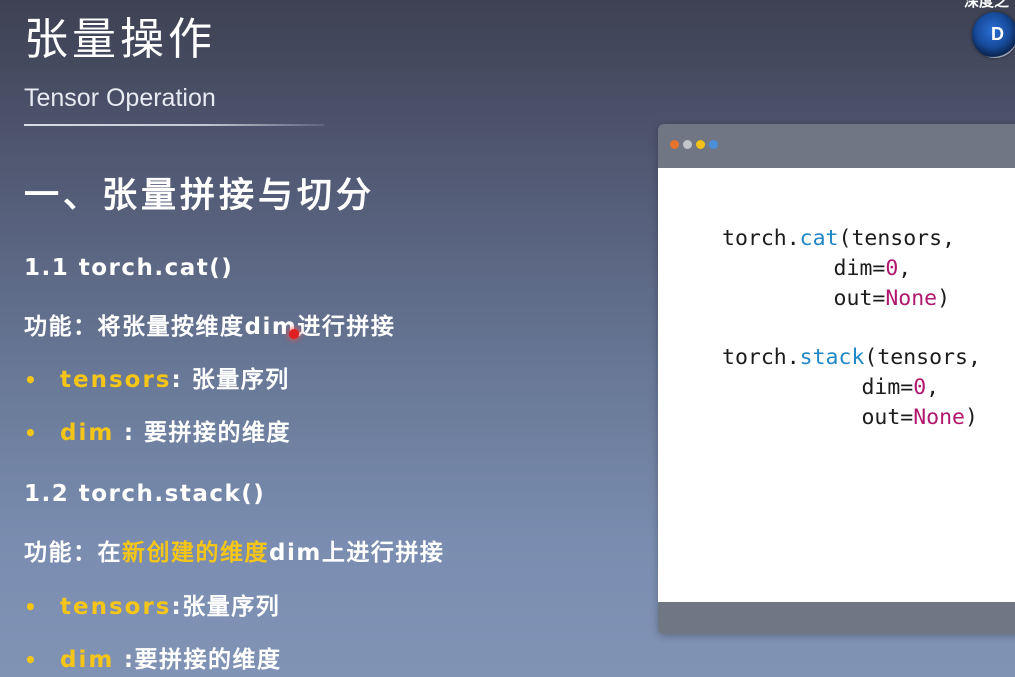  I want to click on title-divider, so click(174, 125).